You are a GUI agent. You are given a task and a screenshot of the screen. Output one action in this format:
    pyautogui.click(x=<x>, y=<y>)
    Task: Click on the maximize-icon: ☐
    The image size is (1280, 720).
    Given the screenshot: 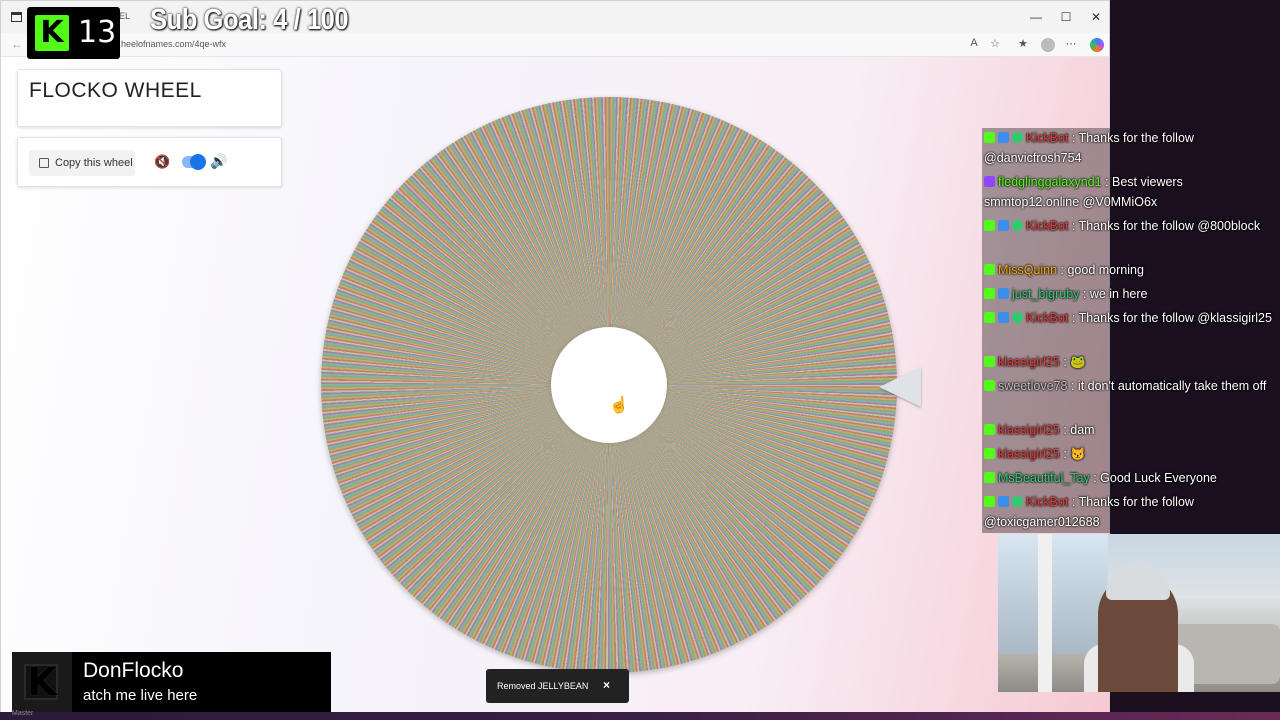 What is the action you would take?
    pyautogui.click(x=1066, y=17)
    